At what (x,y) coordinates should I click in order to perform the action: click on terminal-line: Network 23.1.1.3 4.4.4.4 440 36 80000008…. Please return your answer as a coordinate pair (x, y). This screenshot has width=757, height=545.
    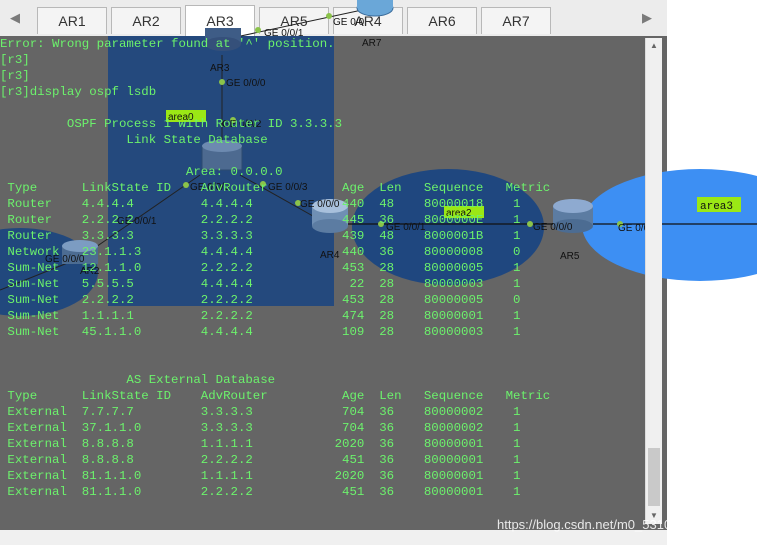
    Looking at the image, I should click on (260, 252).